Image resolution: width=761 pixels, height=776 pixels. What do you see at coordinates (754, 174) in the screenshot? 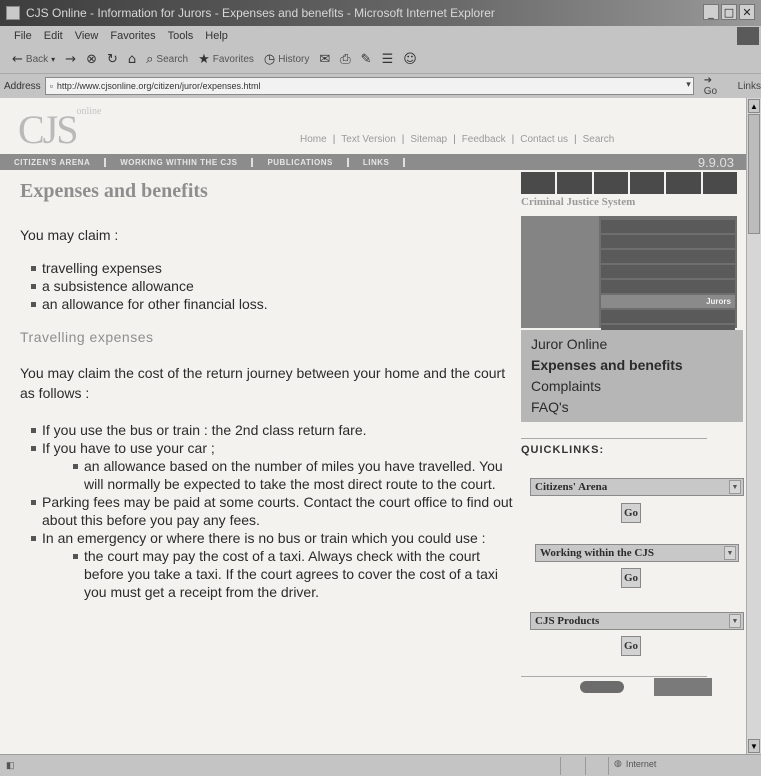
I see `scrollbar-thumb` at bounding box center [754, 174].